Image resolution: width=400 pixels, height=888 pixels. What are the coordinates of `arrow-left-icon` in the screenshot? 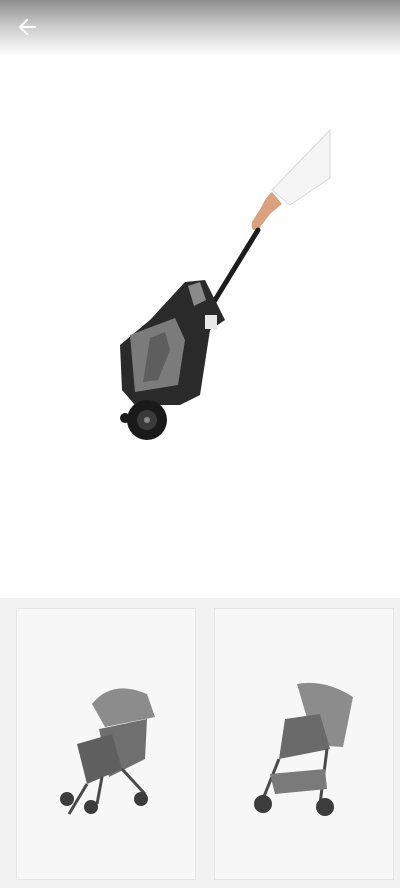 It's located at (27, 27).